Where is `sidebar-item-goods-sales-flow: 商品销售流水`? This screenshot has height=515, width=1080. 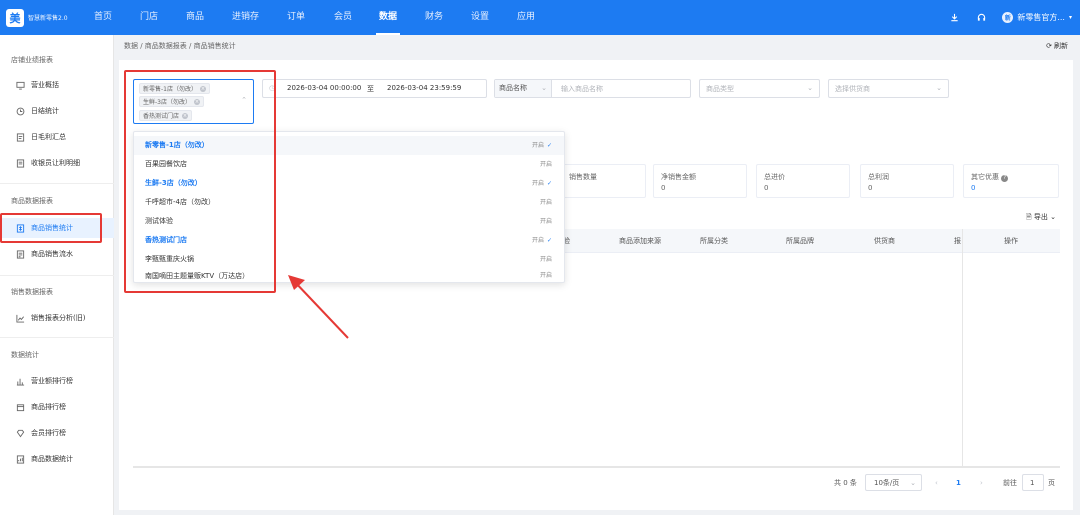
sidebar-item-goods-sales-flow: 商品销售流水 is located at coordinates (57, 254).